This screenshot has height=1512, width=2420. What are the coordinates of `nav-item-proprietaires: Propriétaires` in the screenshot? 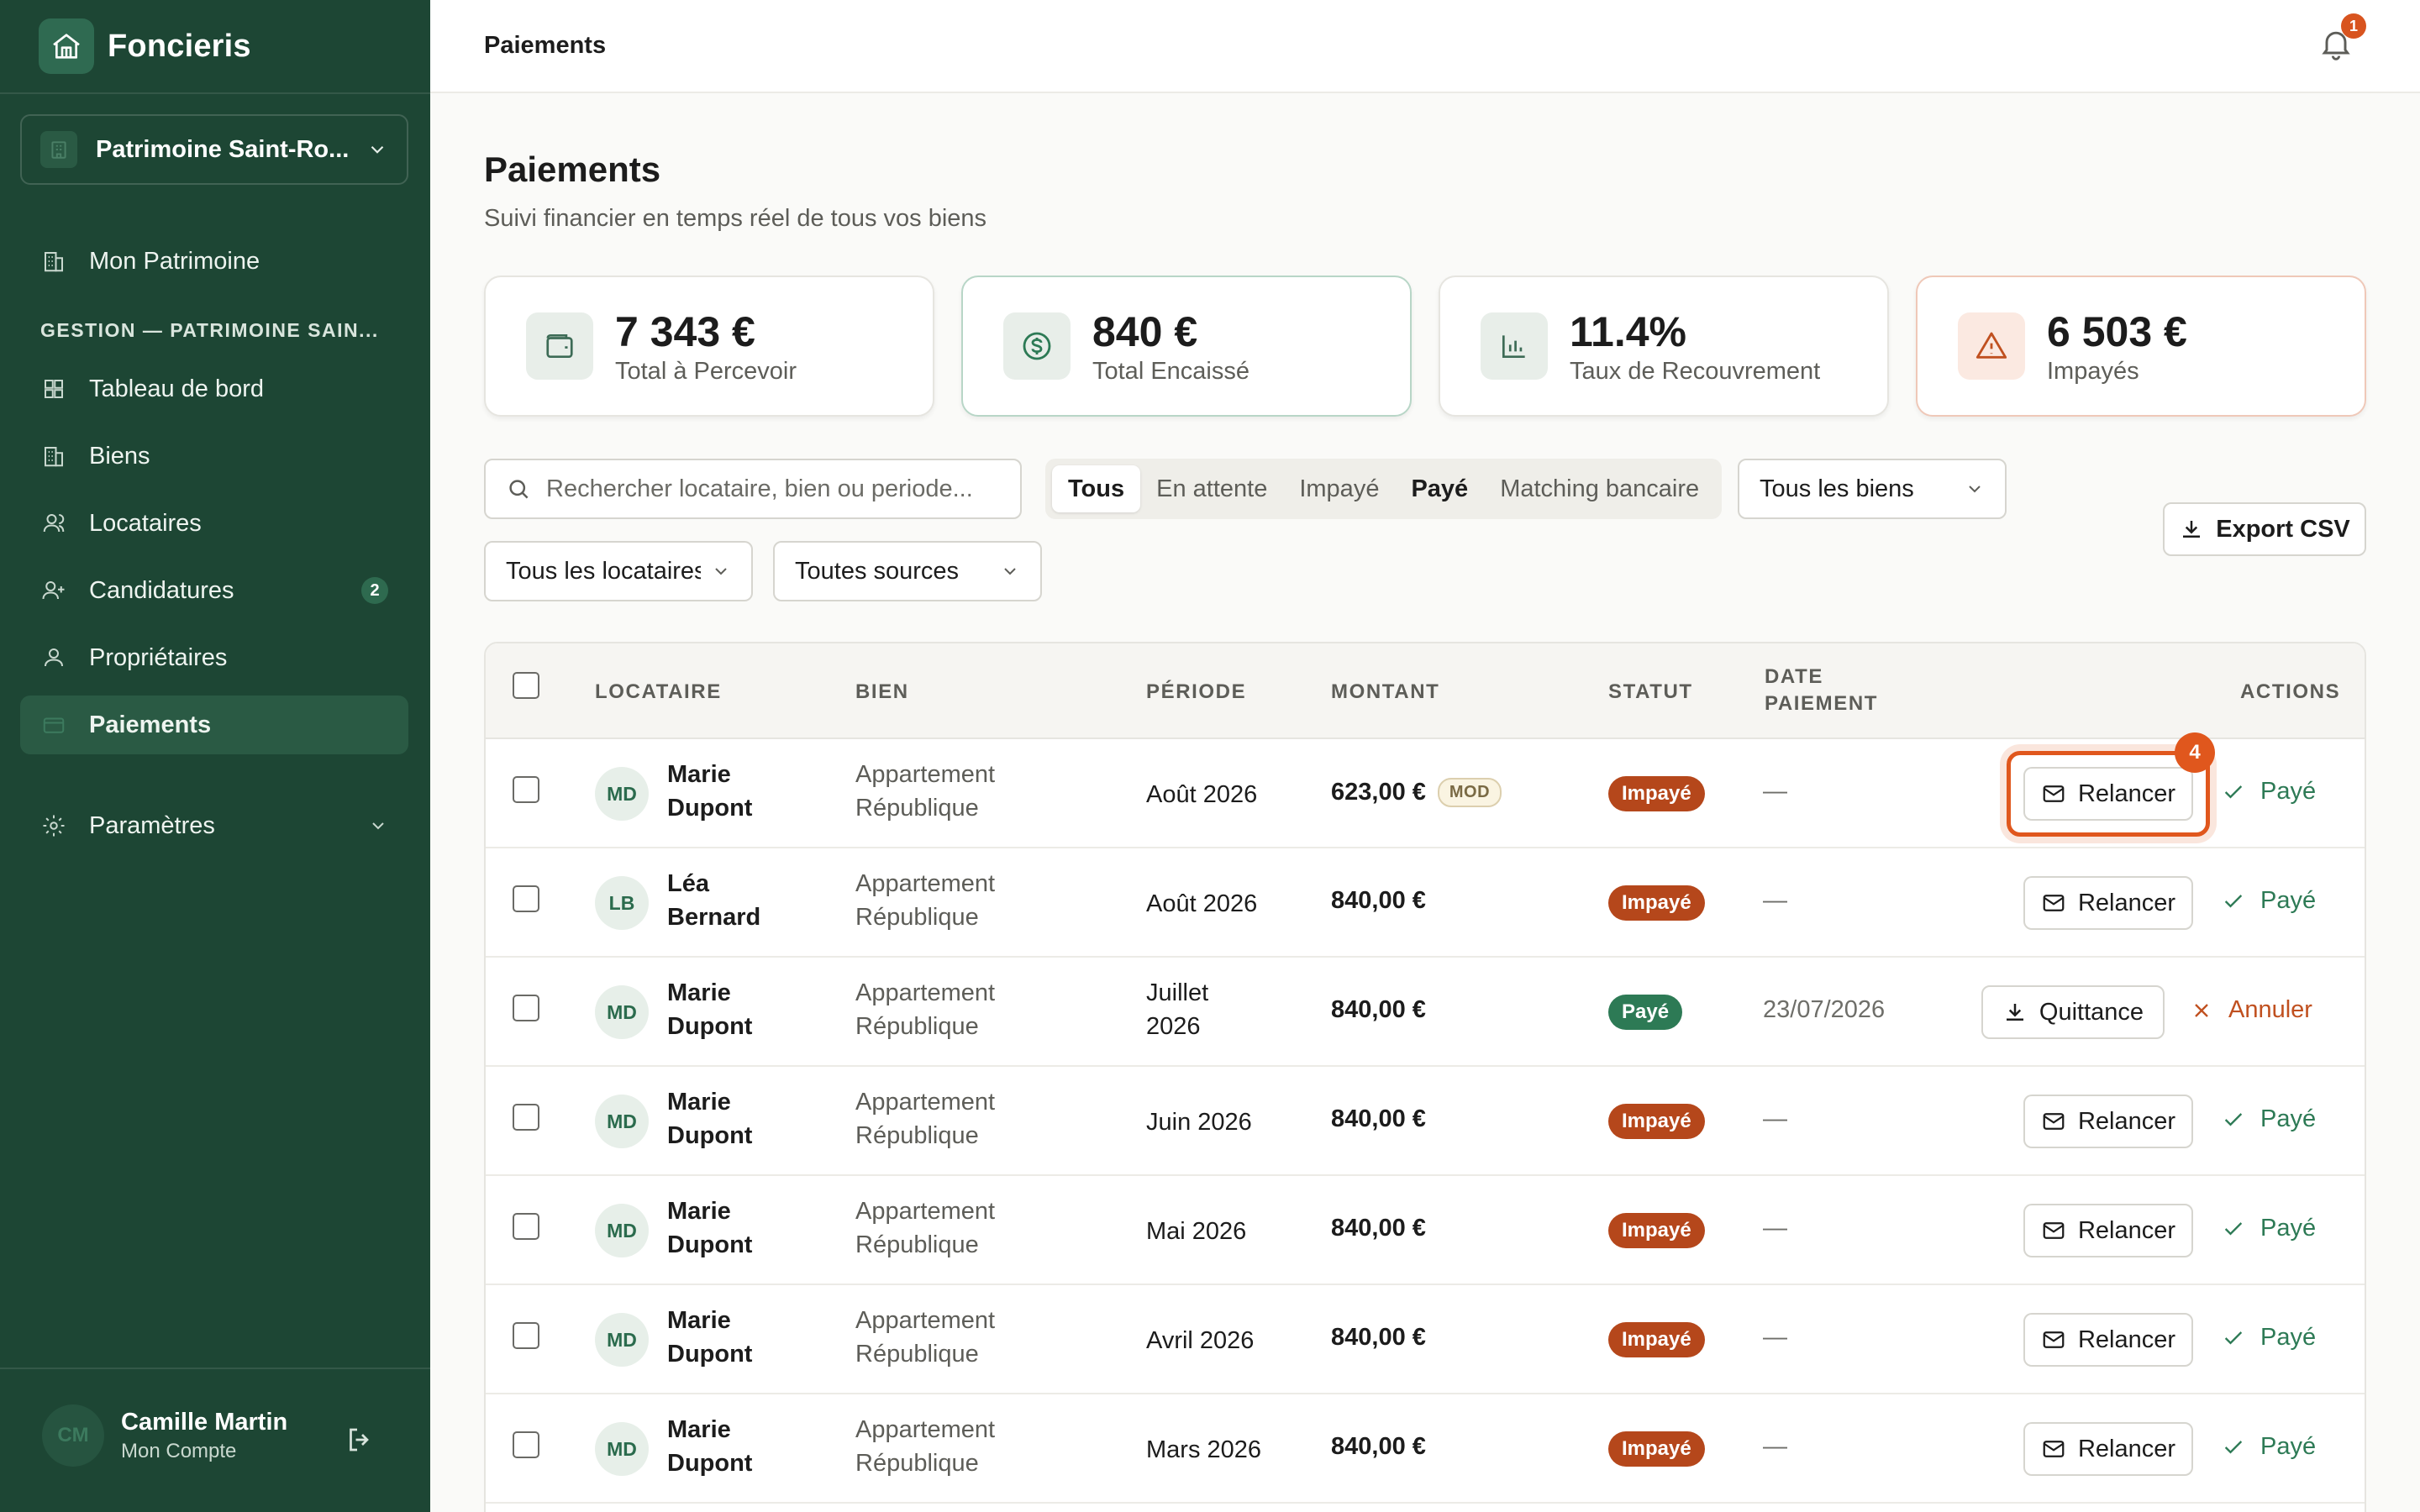 It's located at (214, 657).